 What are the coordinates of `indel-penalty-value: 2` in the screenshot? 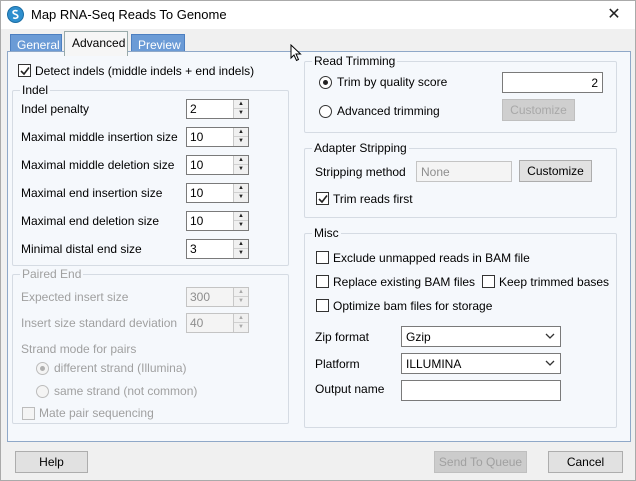 It's located at (193, 109).